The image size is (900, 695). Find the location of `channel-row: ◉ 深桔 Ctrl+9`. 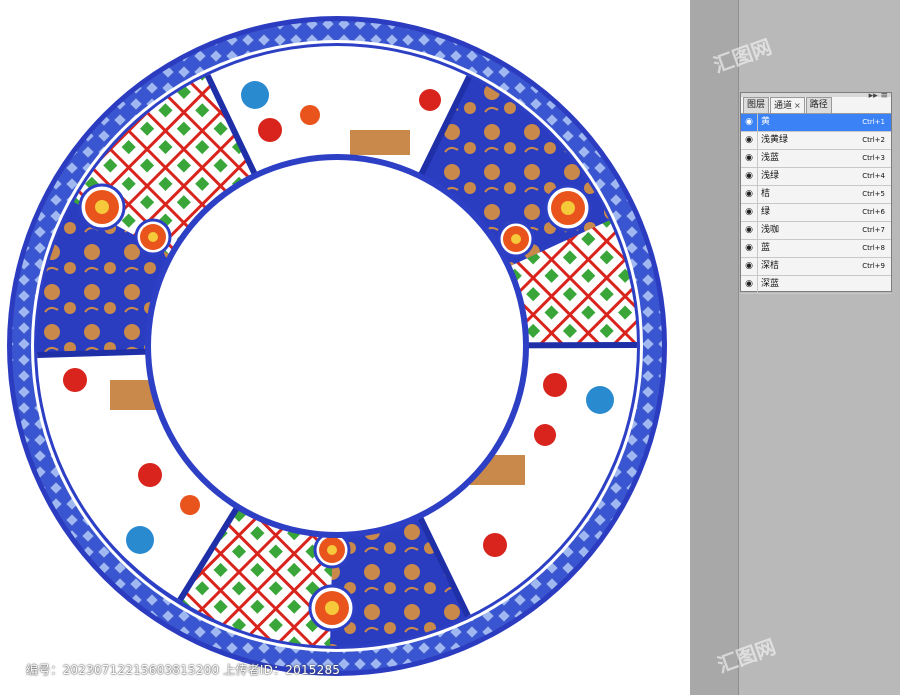

channel-row: ◉ 深桔 Ctrl+9 is located at coordinates (816, 267).